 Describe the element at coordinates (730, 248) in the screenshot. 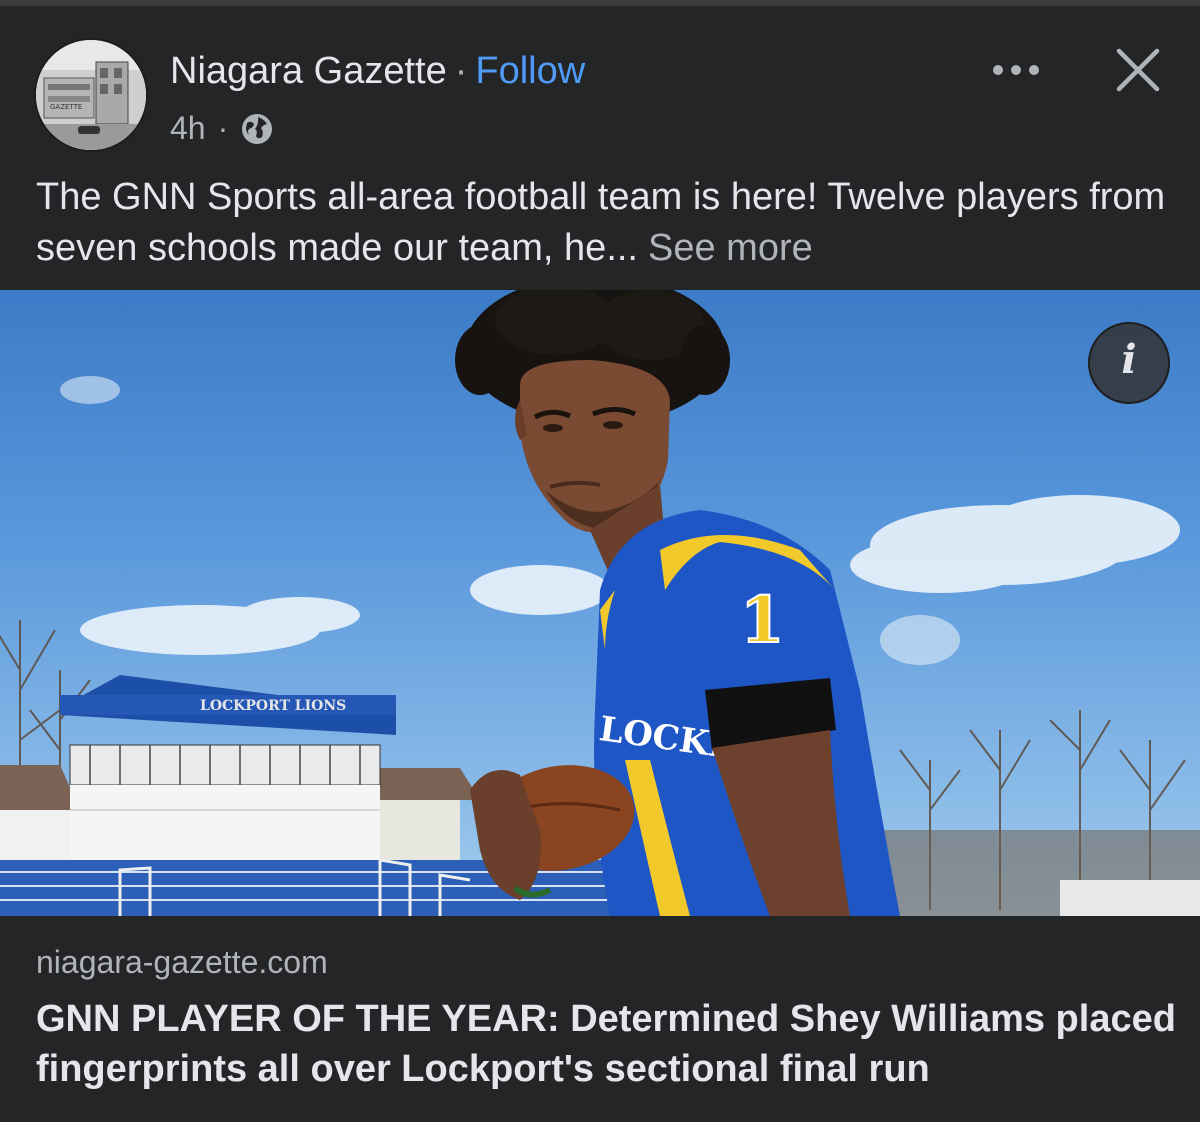

I see `see-more-link: See more` at that location.